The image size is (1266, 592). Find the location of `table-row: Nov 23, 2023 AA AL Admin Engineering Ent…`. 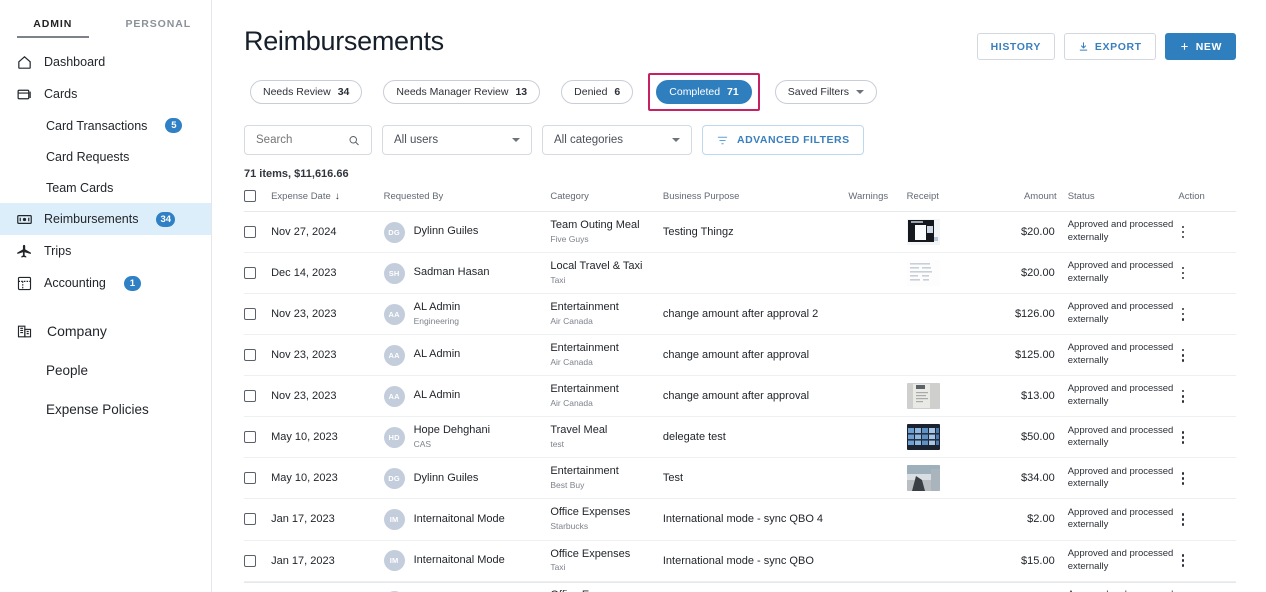

table-row: Nov 23, 2023 AA AL Admin Engineering Ent… is located at coordinates (740, 314).